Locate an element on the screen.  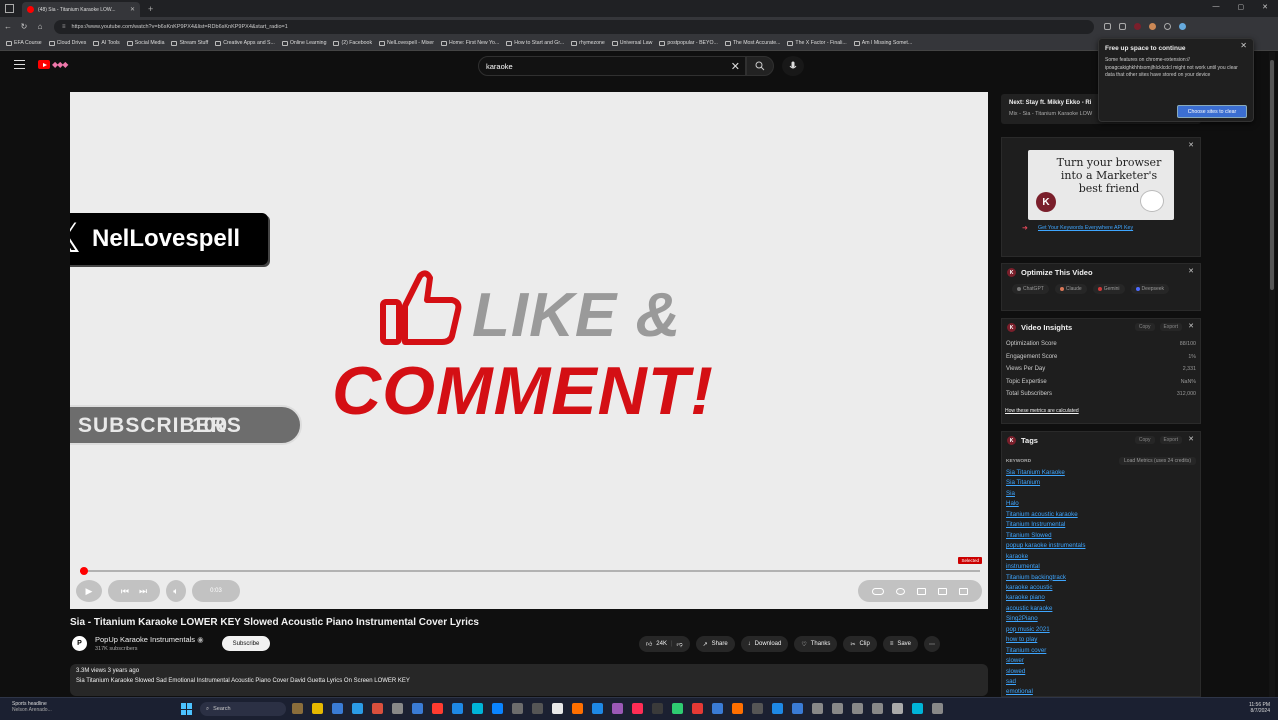
tag-link: Titanium Instrumental is located at coordinates (1035, 524).